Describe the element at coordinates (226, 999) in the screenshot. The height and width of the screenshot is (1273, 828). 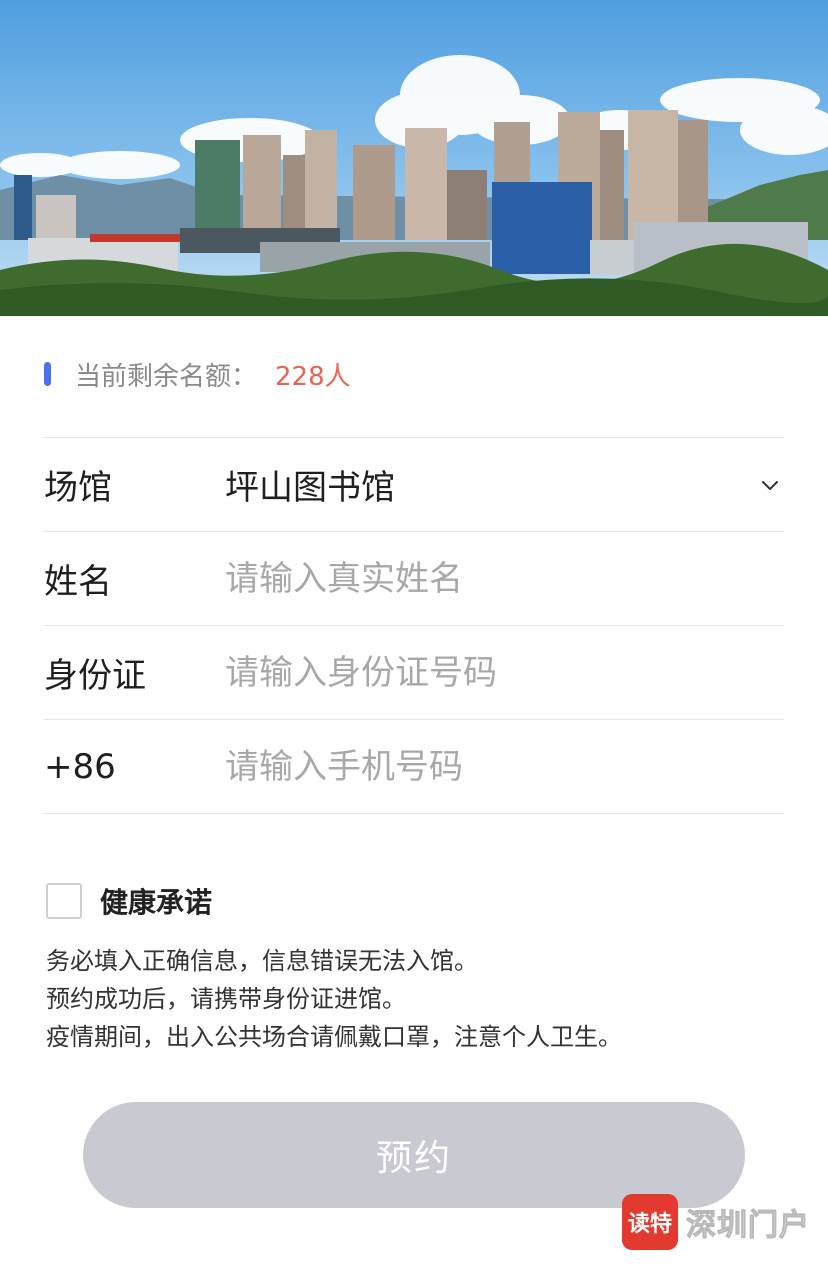
I see `note-line: 预约成功后，请携带身份证进馆。` at that location.